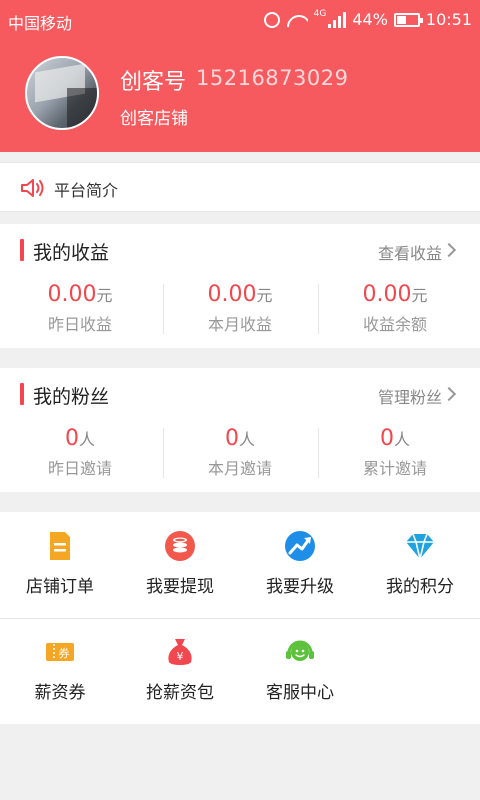 The image size is (480, 800). What do you see at coordinates (300, 587) in the screenshot?
I see `menu-label: 我要升级` at bounding box center [300, 587].